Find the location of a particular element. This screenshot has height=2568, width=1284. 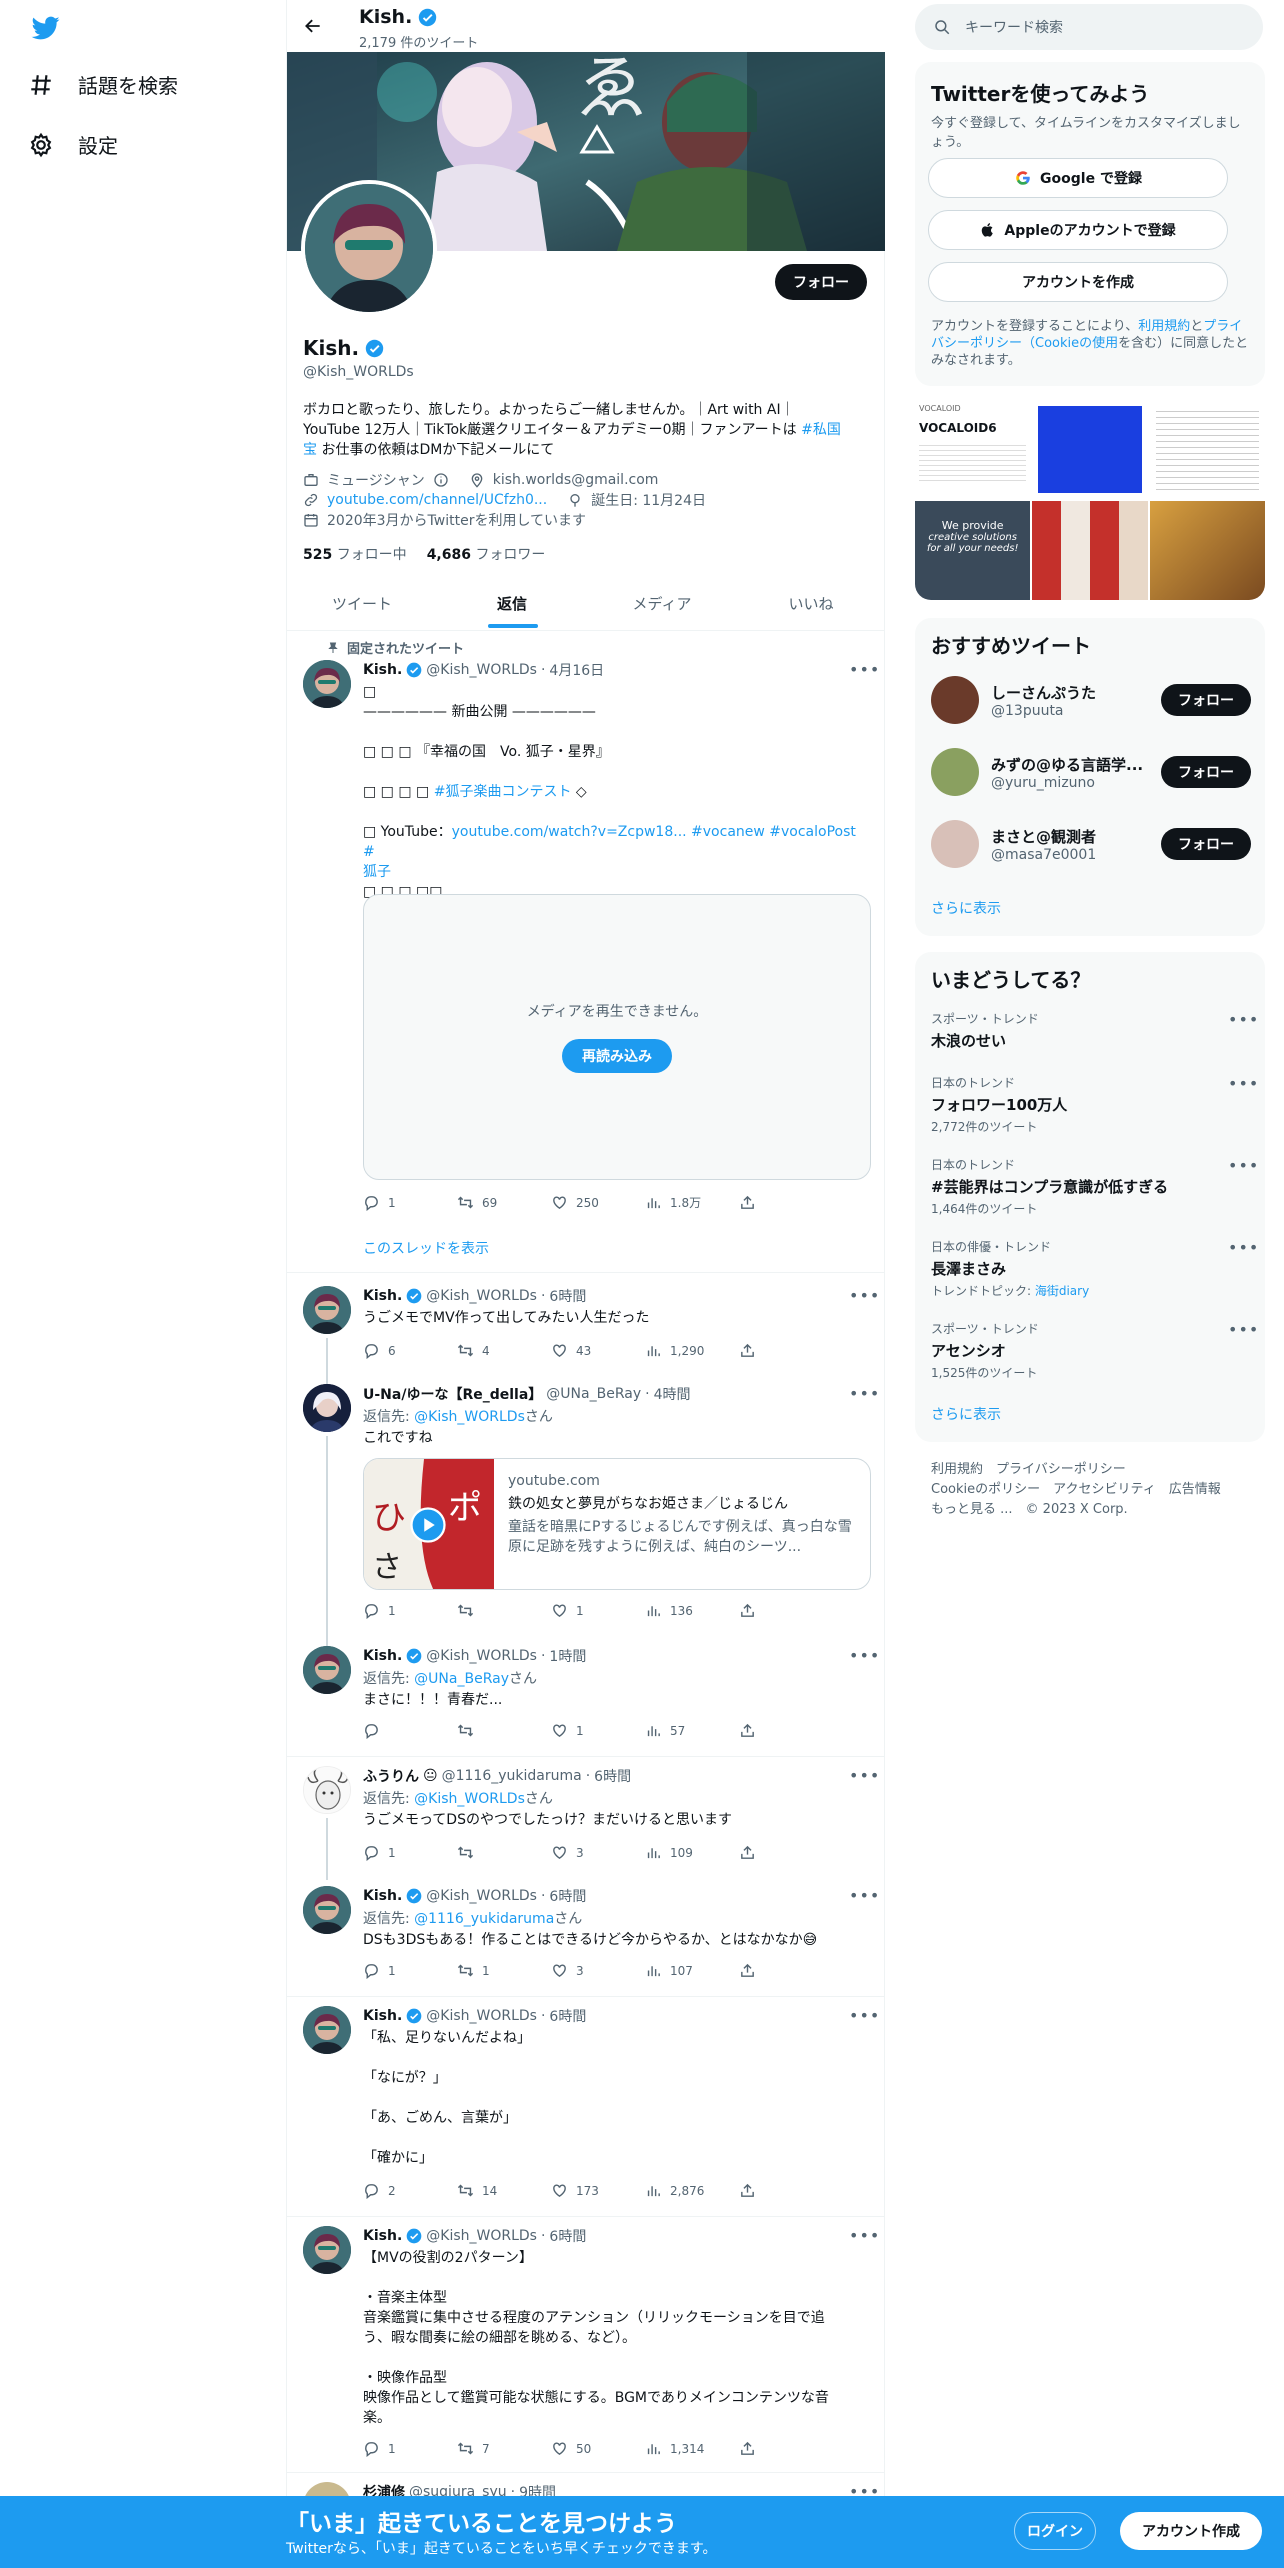

tab-media: メディア is located at coordinates (662, 603).